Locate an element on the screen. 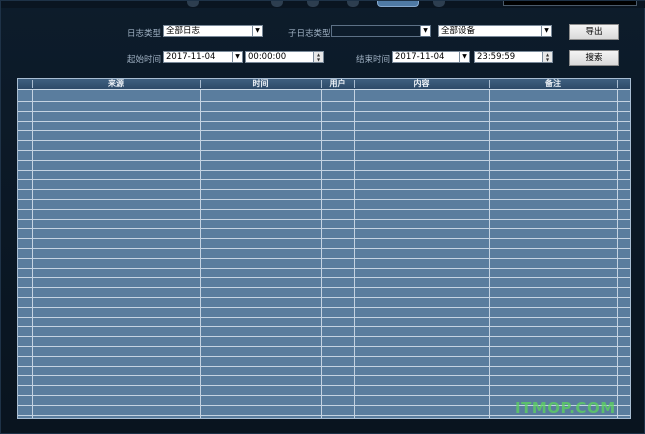 The height and width of the screenshot is (434, 645). end-date-picker: 2017-11-04 ▼ is located at coordinates (431, 57).